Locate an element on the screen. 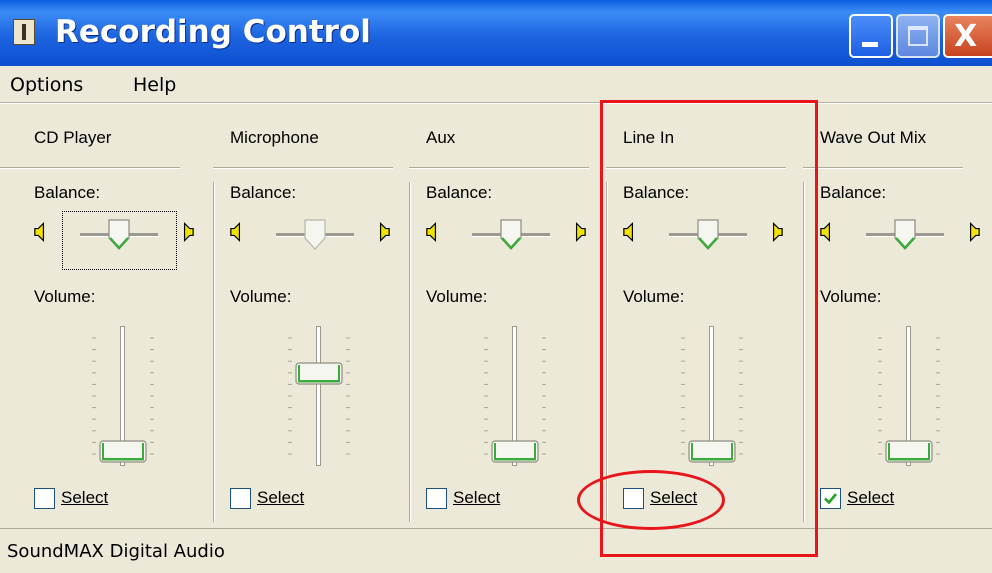 This screenshot has width=992, height=573. channel-name: CD Player is located at coordinates (73, 137).